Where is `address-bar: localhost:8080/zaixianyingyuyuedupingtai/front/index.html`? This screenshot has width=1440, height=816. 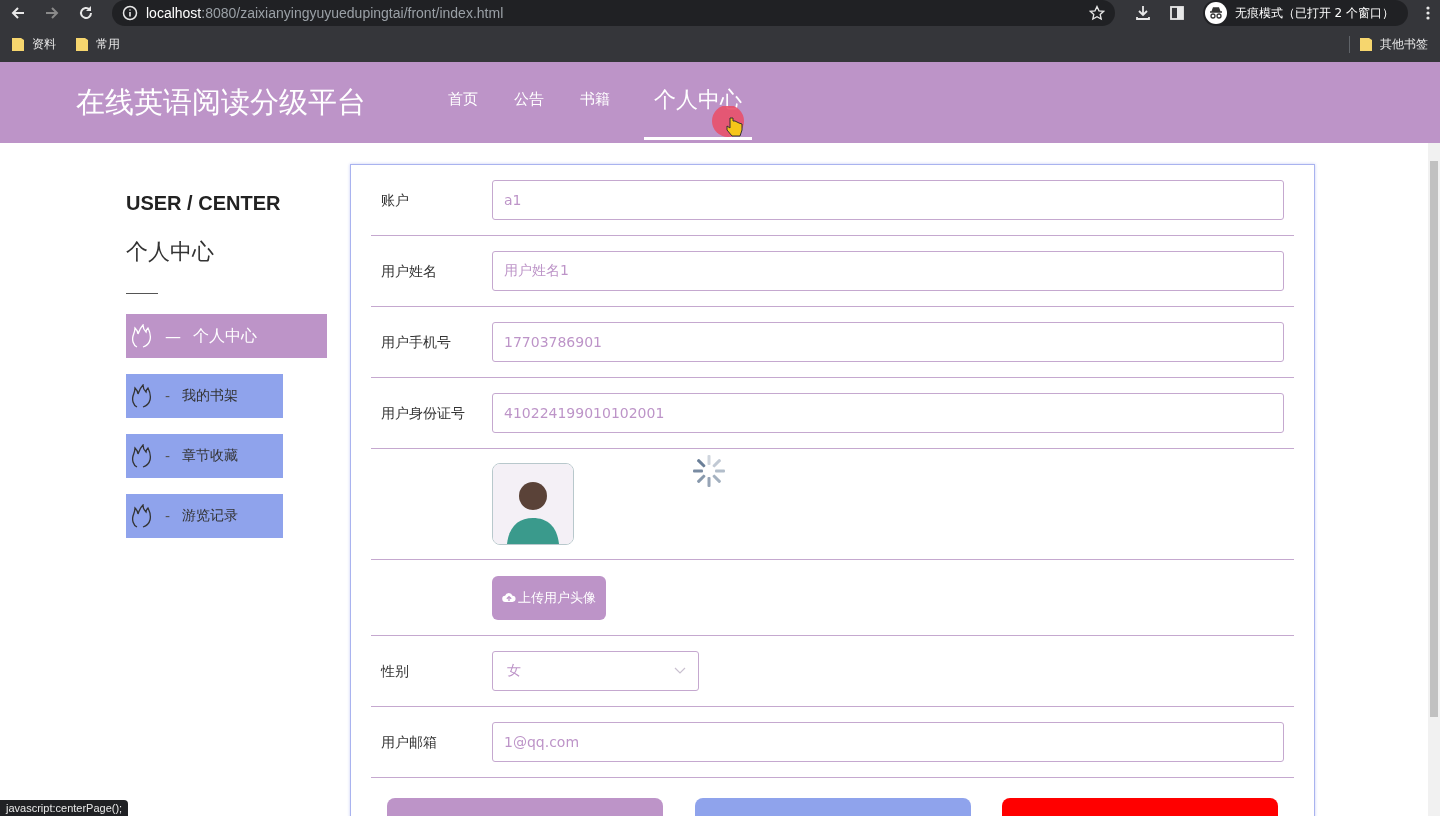
address-bar: localhost:8080/zaixianyingyuyuedupingtai/front/index.html is located at coordinates (613, 13).